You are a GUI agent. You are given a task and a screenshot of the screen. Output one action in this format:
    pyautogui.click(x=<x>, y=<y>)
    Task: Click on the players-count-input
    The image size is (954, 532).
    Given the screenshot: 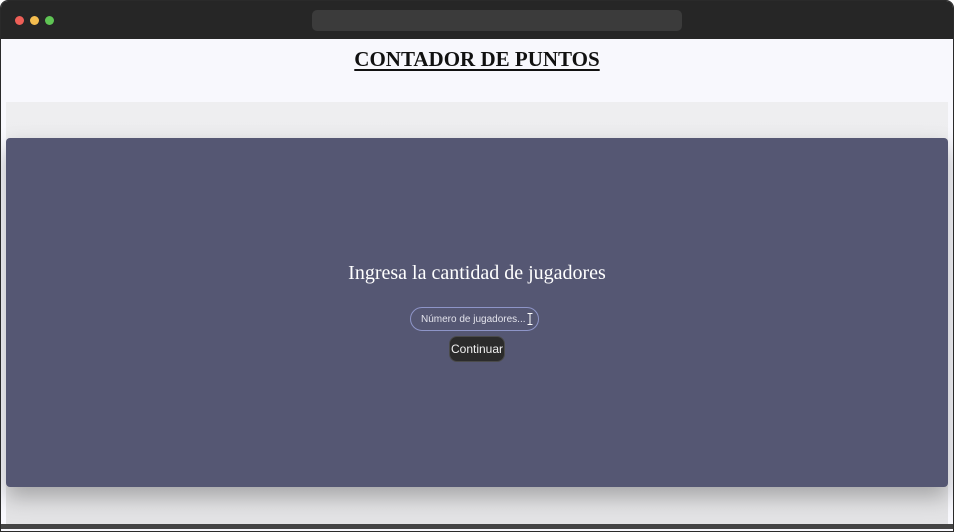 What is the action you would take?
    pyautogui.click(x=474, y=319)
    